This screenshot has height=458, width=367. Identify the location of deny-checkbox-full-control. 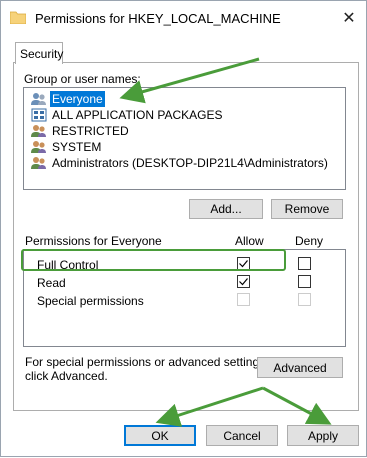
(304, 263).